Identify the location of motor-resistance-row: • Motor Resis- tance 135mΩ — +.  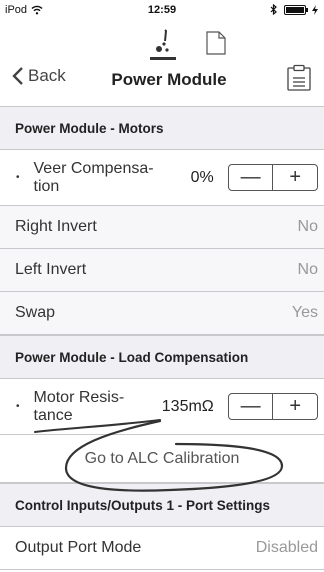
(162, 407).